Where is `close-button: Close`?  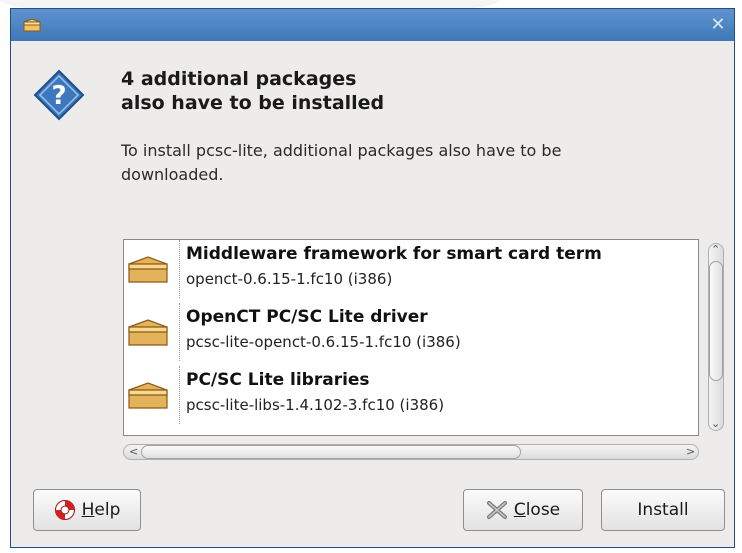 close-button: Close is located at coordinates (523, 510).